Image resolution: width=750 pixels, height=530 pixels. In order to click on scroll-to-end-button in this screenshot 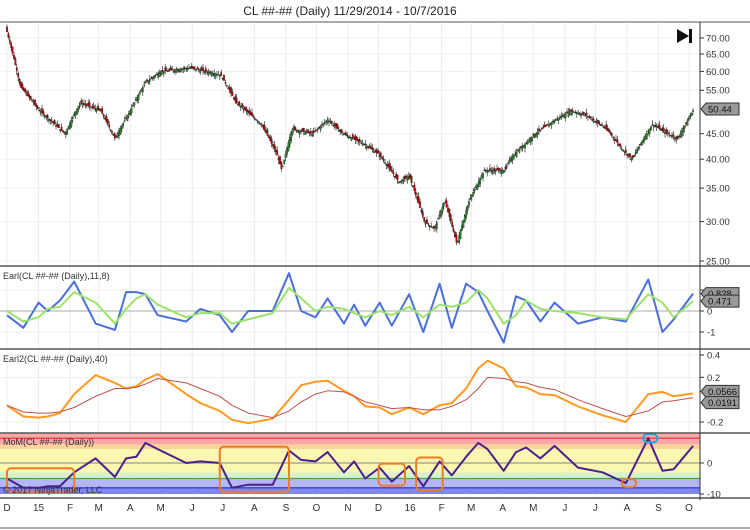, I will do `click(684, 36)`.